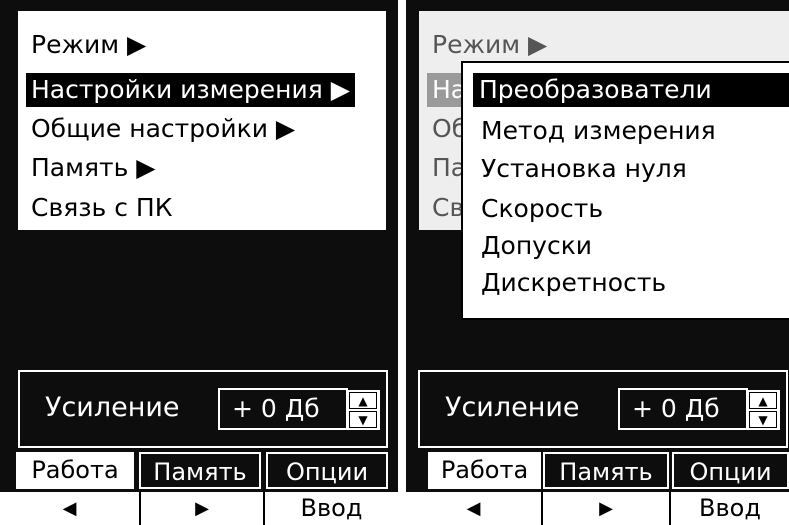 The height and width of the screenshot is (525, 789). What do you see at coordinates (584, 169) in the screenshot?
I see `submenu-item-zero-setting: Установка нуля` at bounding box center [584, 169].